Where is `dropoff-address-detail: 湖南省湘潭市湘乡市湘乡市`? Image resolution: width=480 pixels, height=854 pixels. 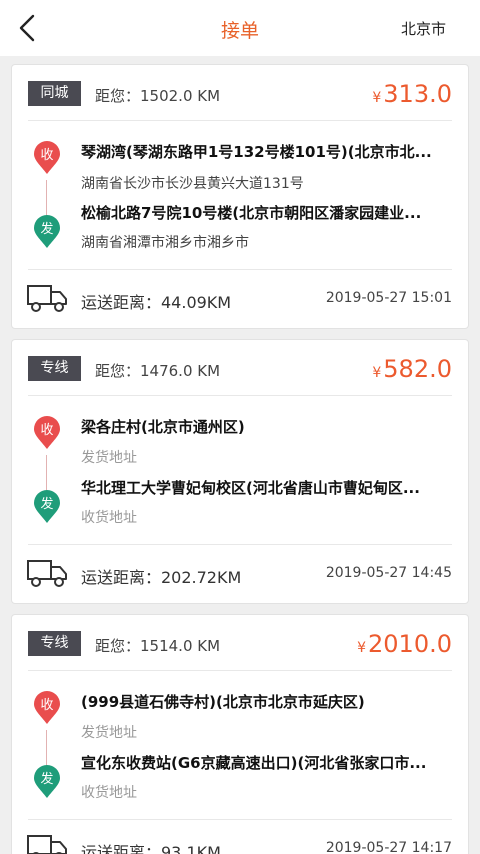
dropoff-address-detail: 湖南省湘潭市湘乡市湘乡市 is located at coordinates (165, 243).